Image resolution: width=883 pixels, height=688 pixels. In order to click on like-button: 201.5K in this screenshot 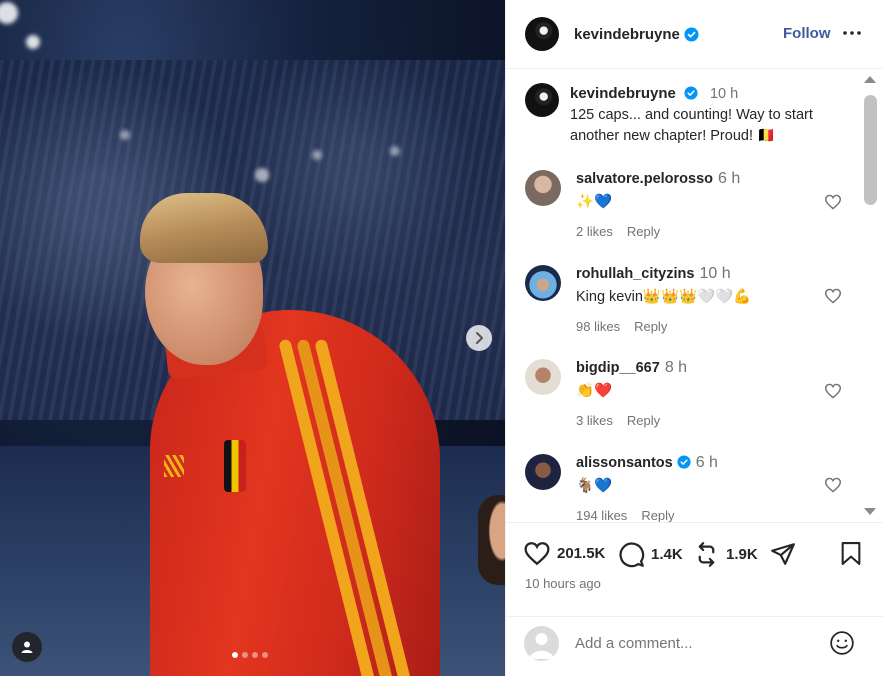, I will do `click(564, 553)`.